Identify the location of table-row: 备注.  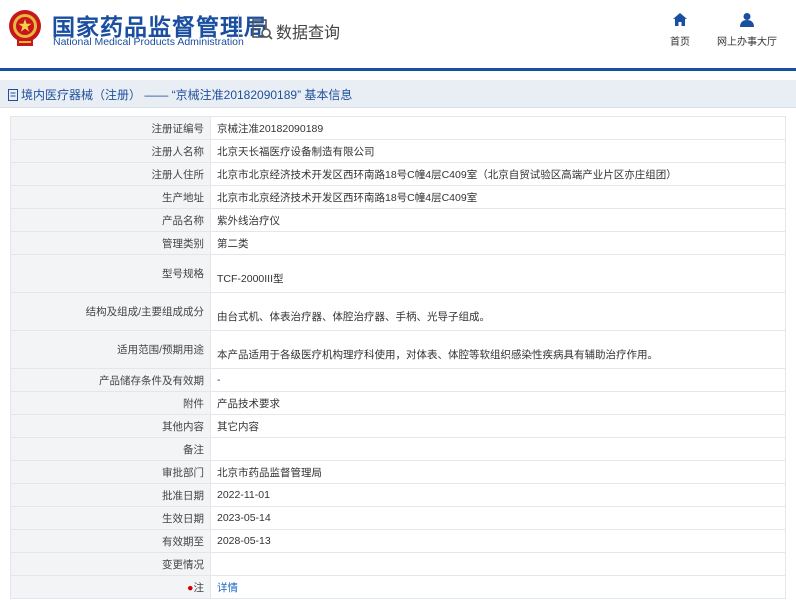
(398, 449).